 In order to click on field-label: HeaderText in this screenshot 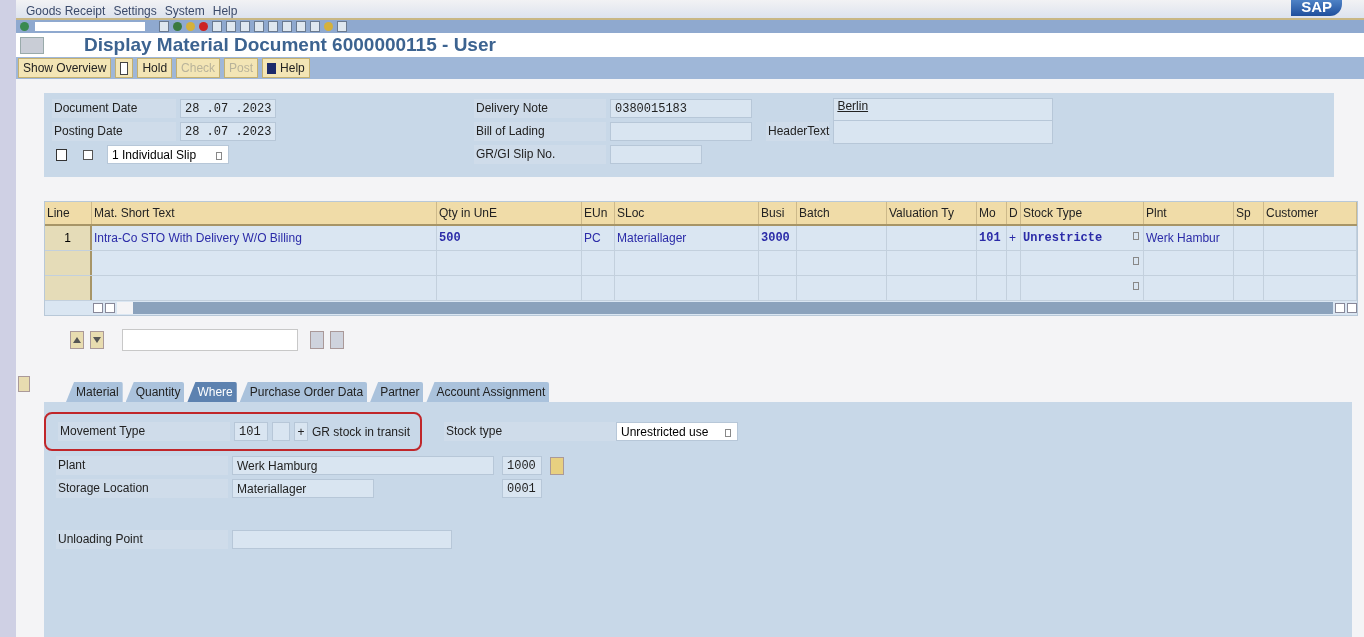, I will do `click(798, 131)`.